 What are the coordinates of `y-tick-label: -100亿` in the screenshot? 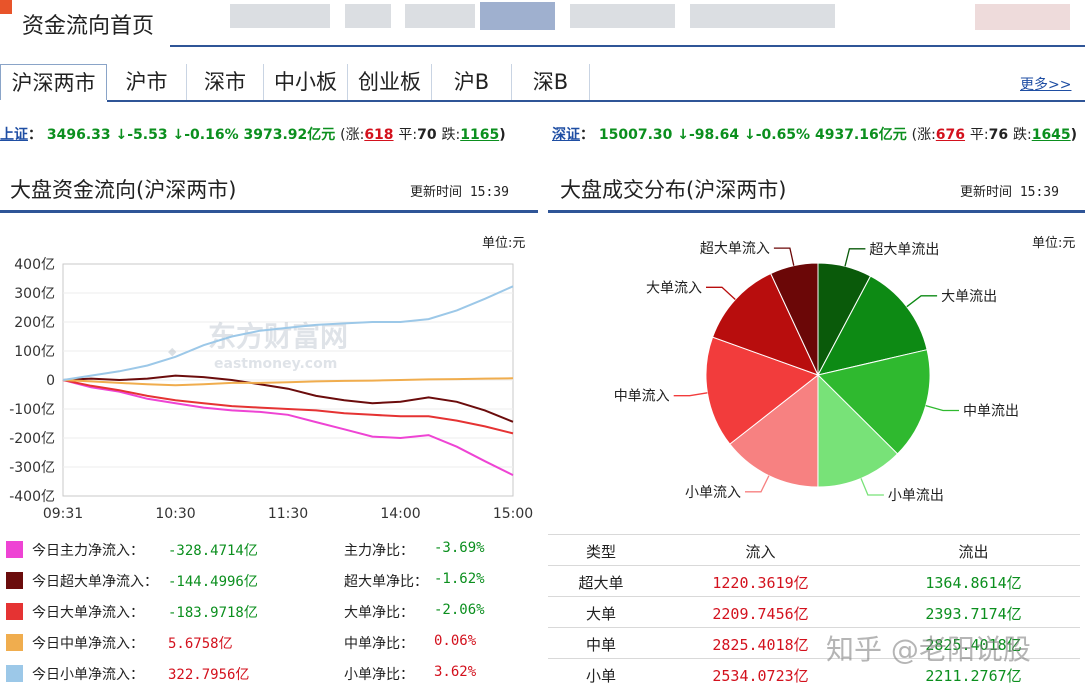 It's located at (32, 410).